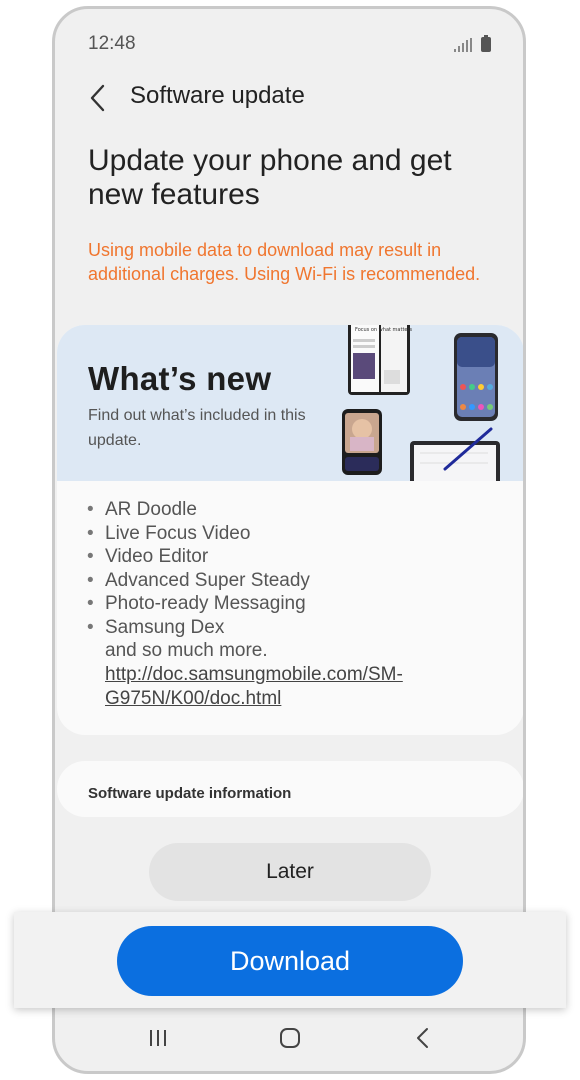  Describe the element at coordinates (297, 557) in the screenshot. I see `list-item: Video Editor` at that location.